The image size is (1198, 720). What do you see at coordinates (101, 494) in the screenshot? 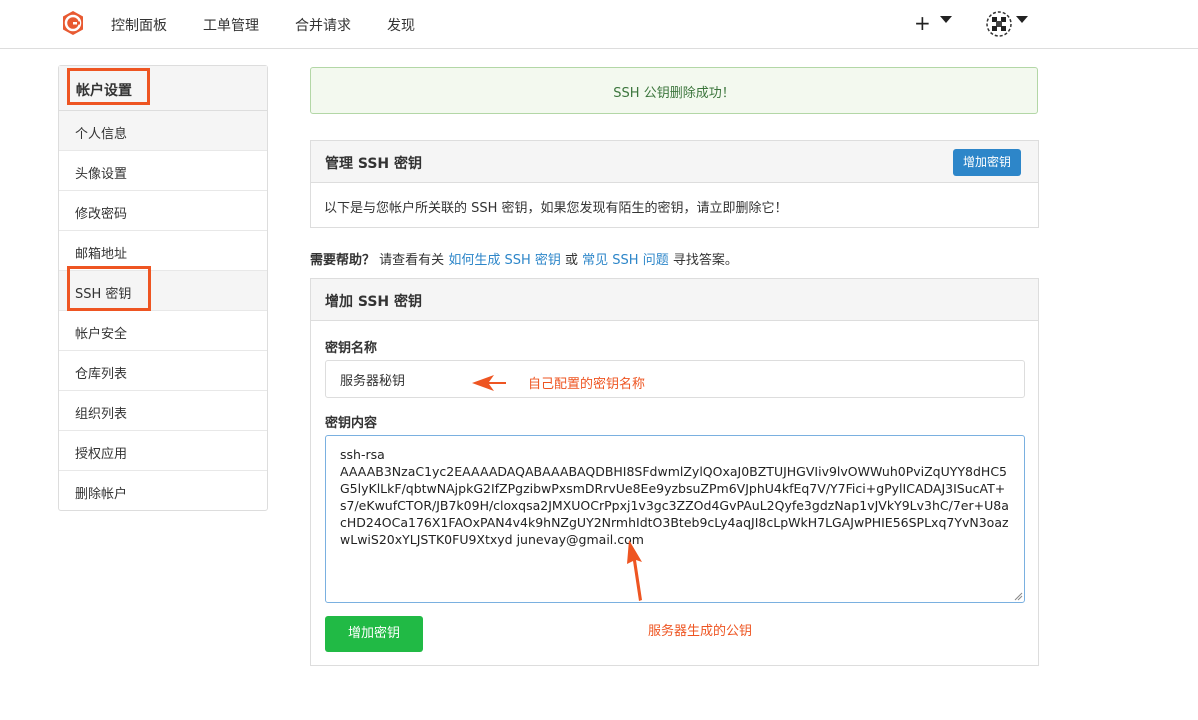
I see `sidebar-item-label: 删除帐户` at bounding box center [101, 494].